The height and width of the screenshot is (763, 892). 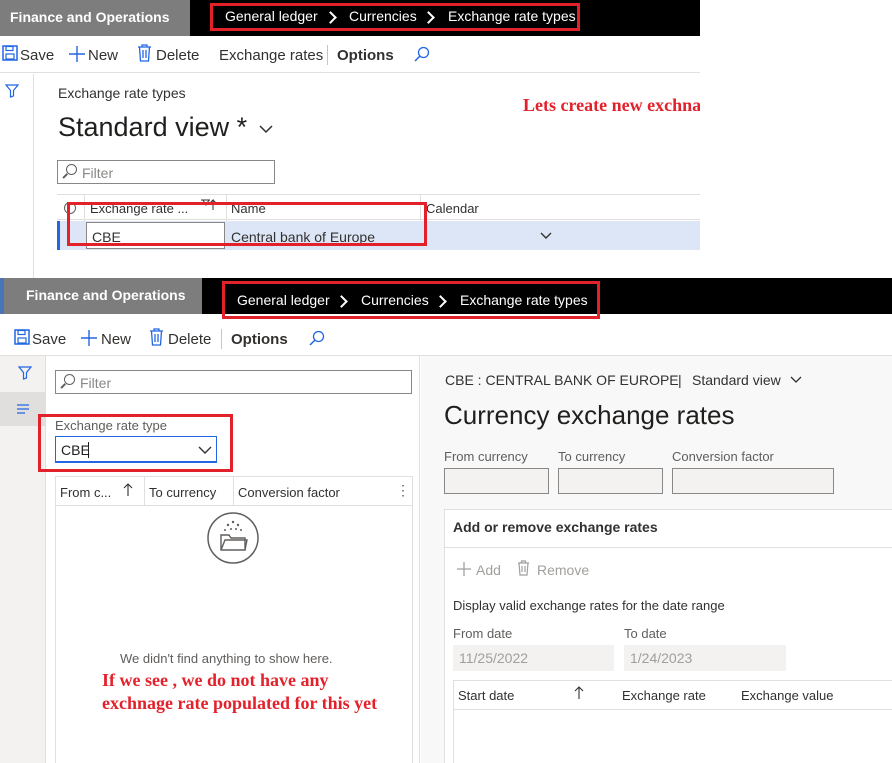 What do you see at coordinates (152, 127) in the screenshot?
I see `view-title: Standard view *` at bounding box center [152, 127].